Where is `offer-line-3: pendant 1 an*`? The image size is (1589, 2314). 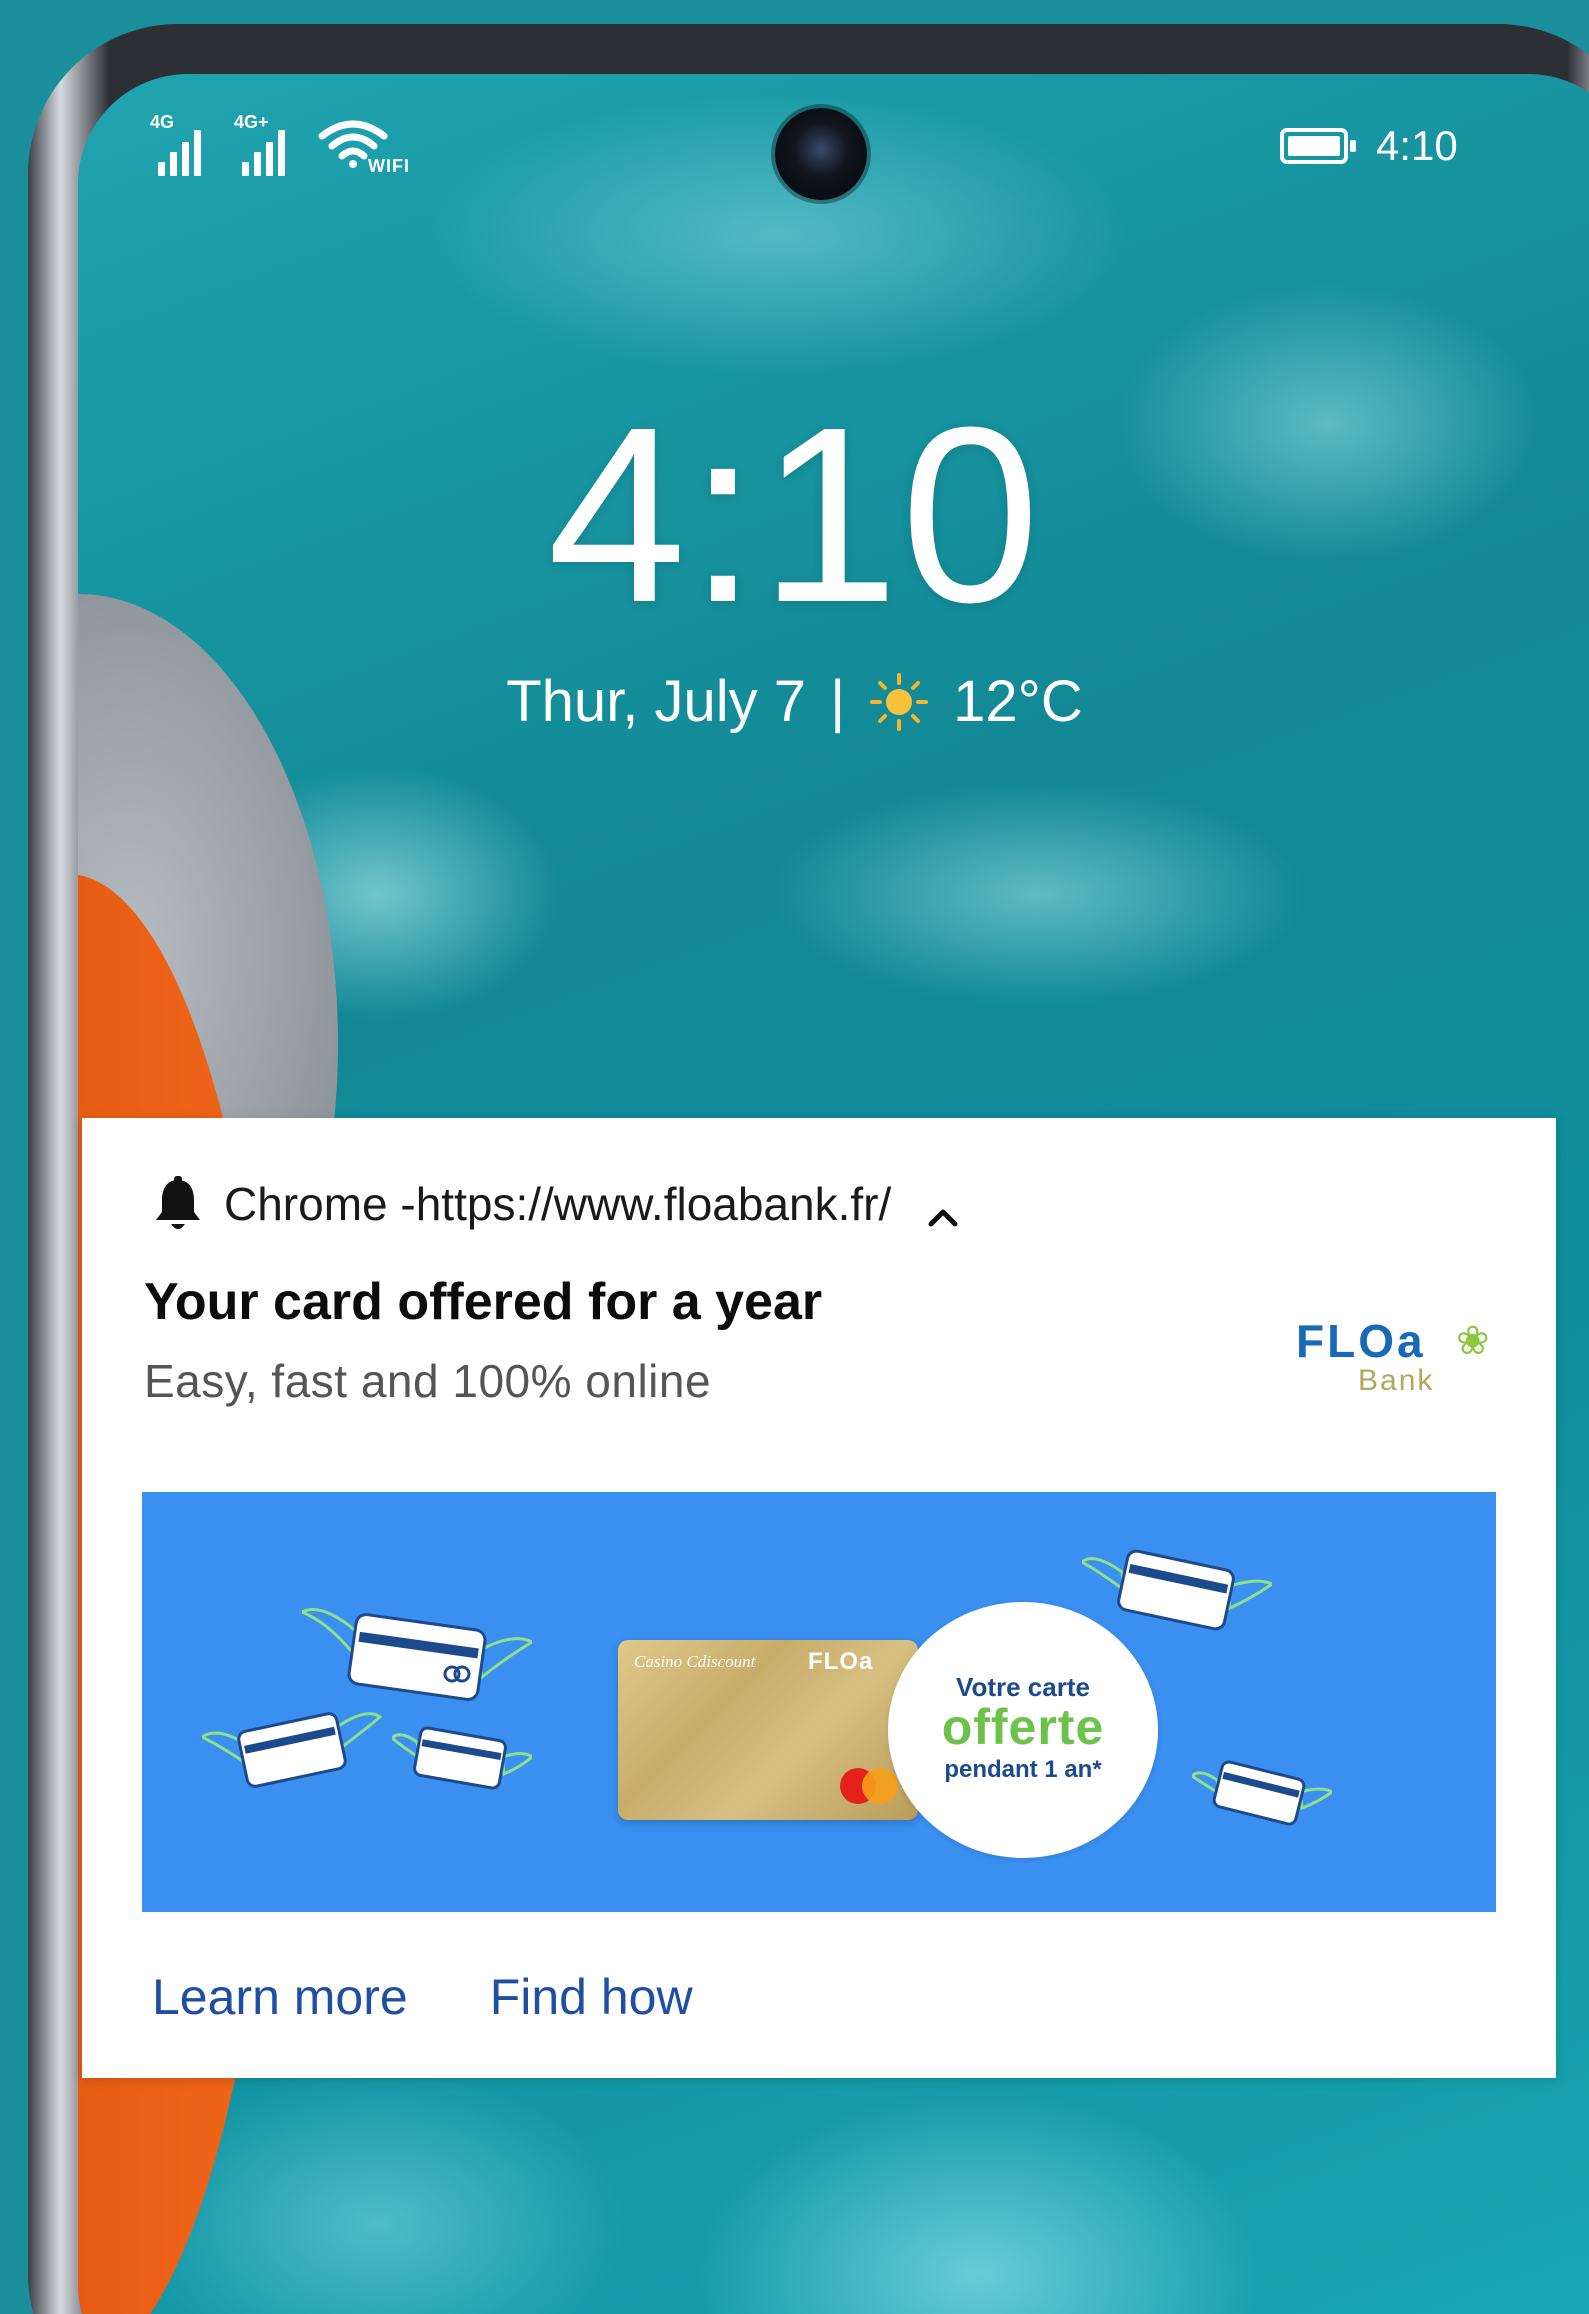
offer-line-3: pendant 1 an* is located at coordinates (1023, 1769).